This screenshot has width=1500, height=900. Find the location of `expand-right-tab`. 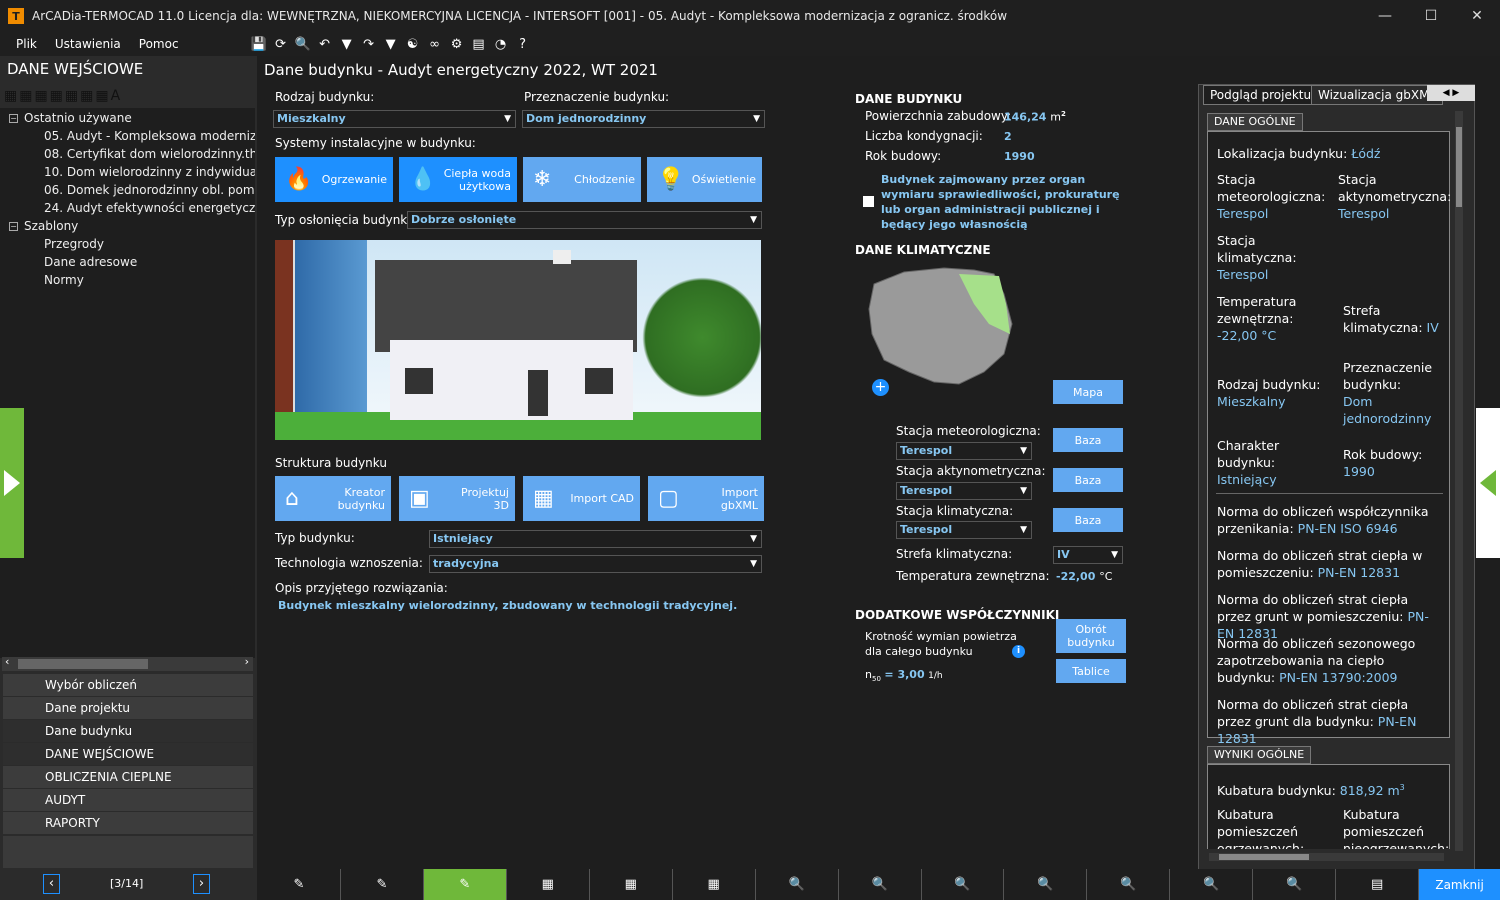

expand-right-tab is located at coordinates (1488, 483).